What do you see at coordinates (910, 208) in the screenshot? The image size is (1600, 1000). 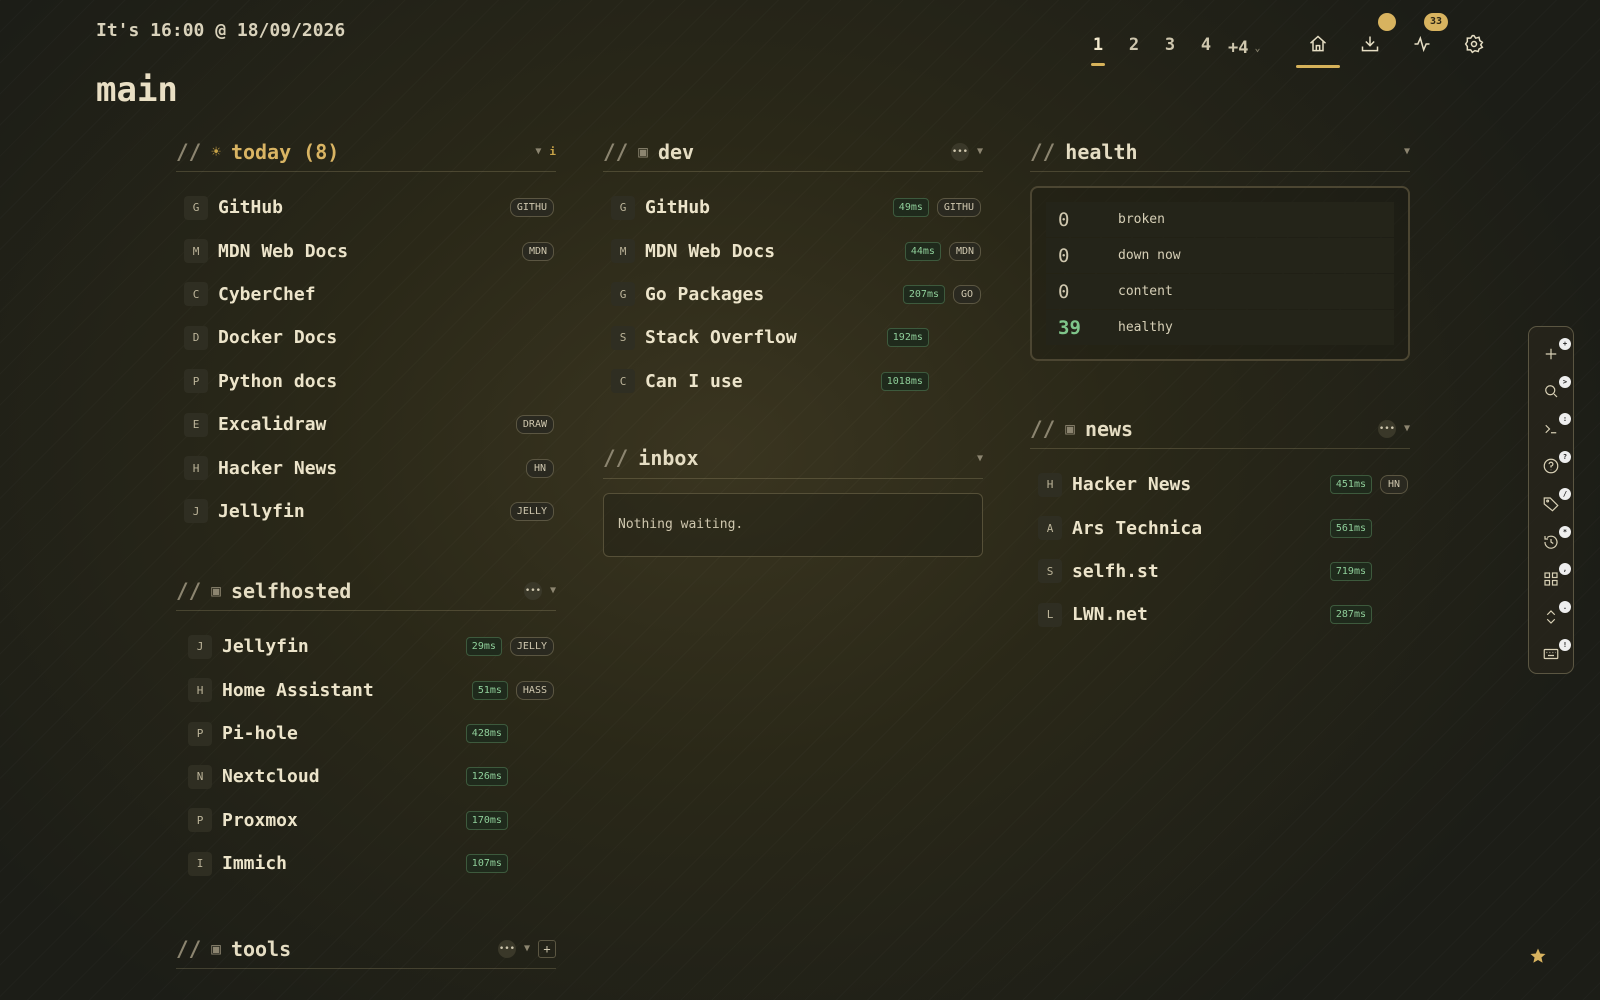 I see `latency-badge: 49ms` at bounding box center [910, 208].